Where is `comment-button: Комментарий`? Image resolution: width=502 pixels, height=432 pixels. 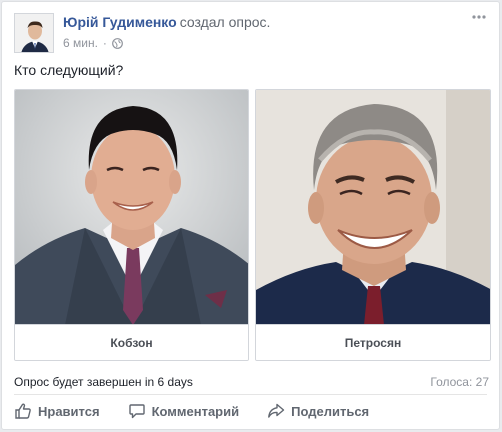
comment-button: Комментарий is located at coordinates (184, 411).